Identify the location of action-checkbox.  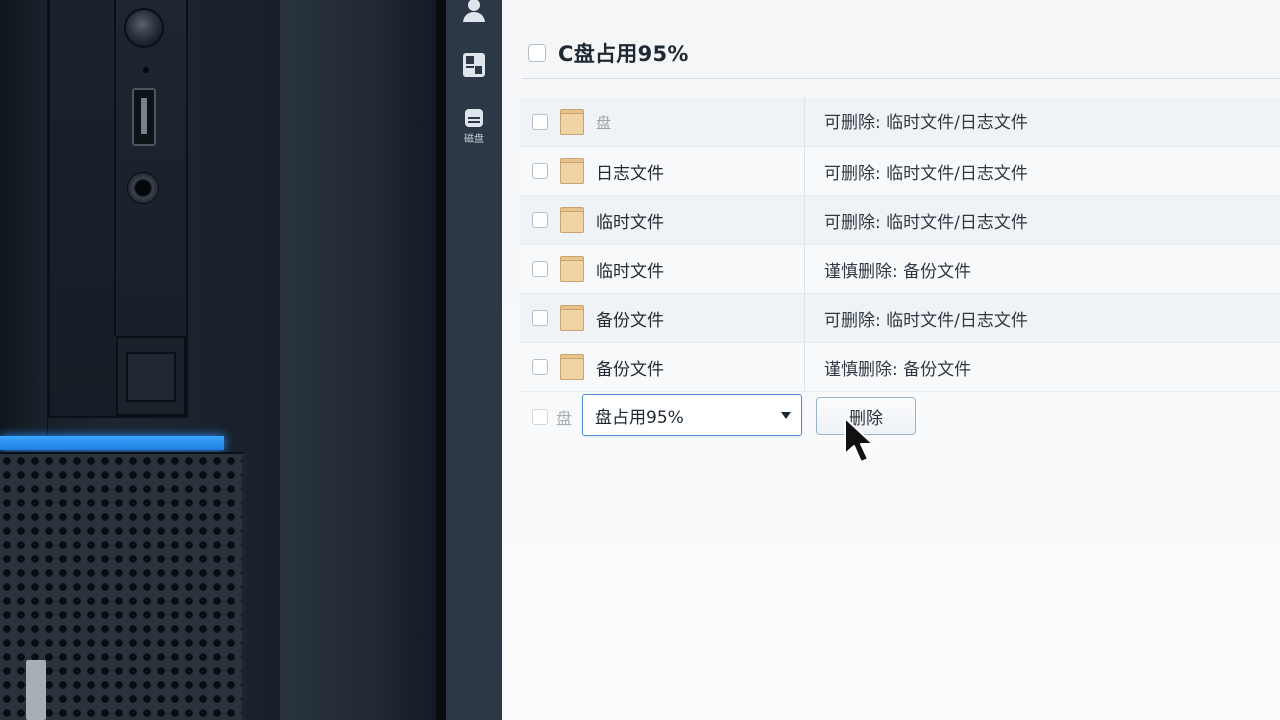
(540, 417).